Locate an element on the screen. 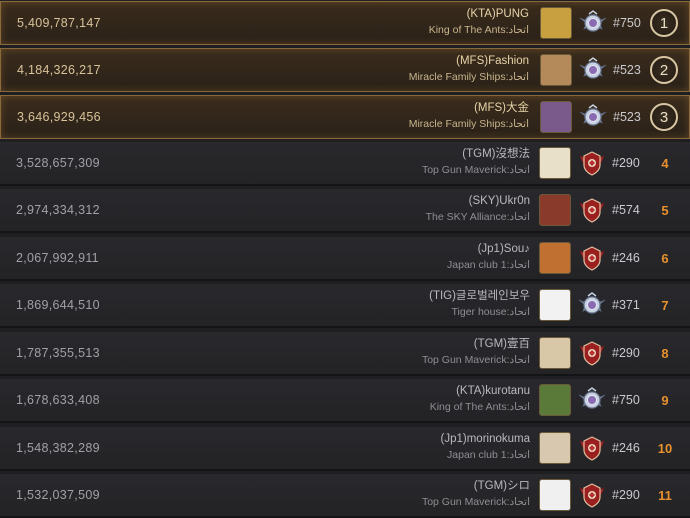 This screenshot has width=690, height=518. rank-number: 3 is located at coordinates (664, 117).